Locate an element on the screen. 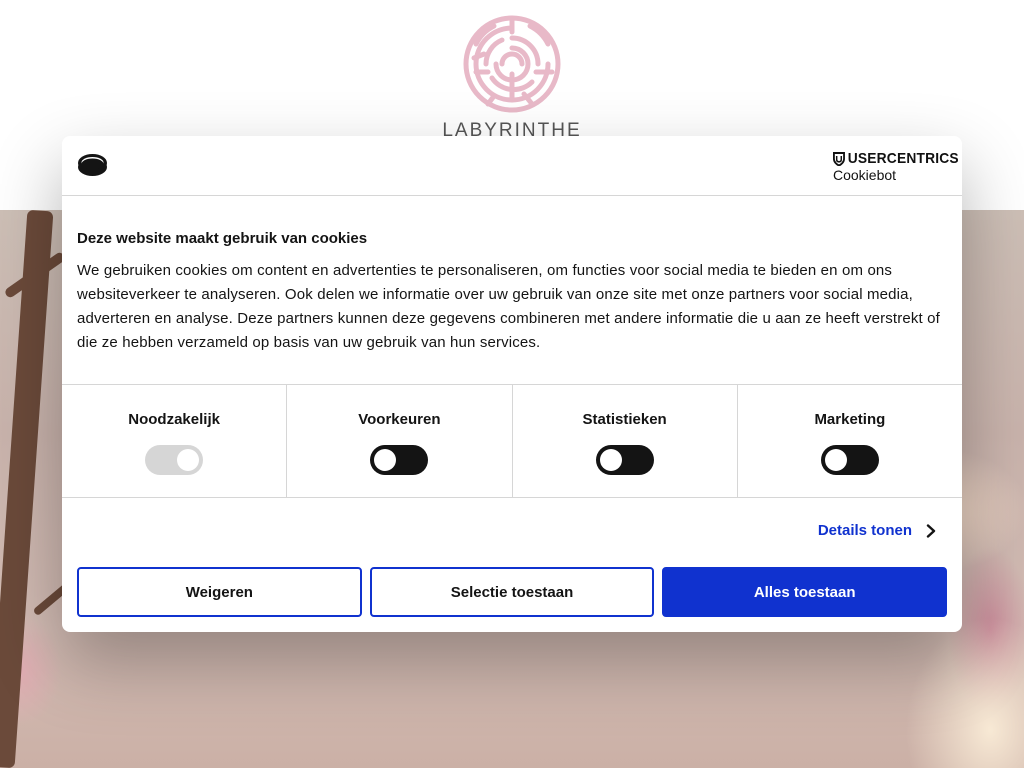 This screenshot has height=768, width=1024. usercentrics-wordmark: USERCENTRICS is located at coordinates (903, 158).